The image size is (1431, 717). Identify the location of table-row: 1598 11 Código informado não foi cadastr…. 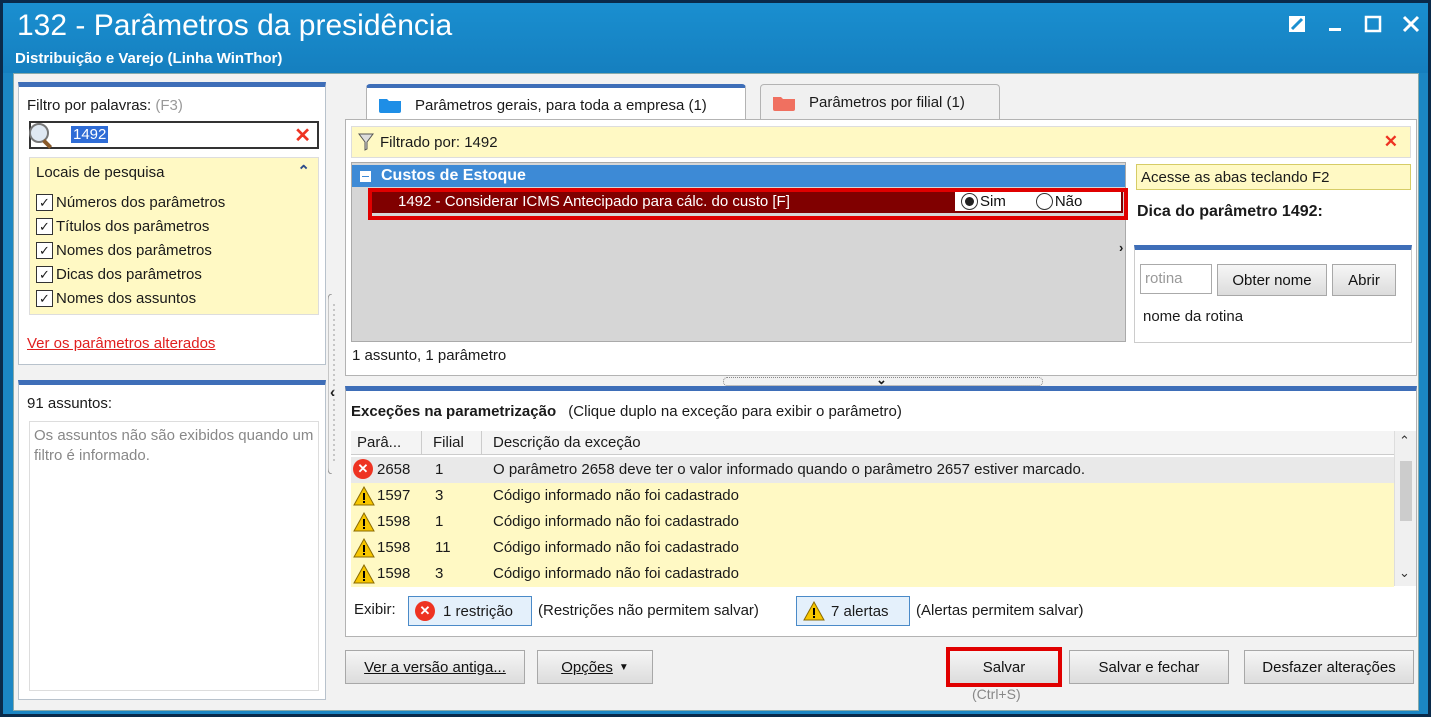
(872, 548).